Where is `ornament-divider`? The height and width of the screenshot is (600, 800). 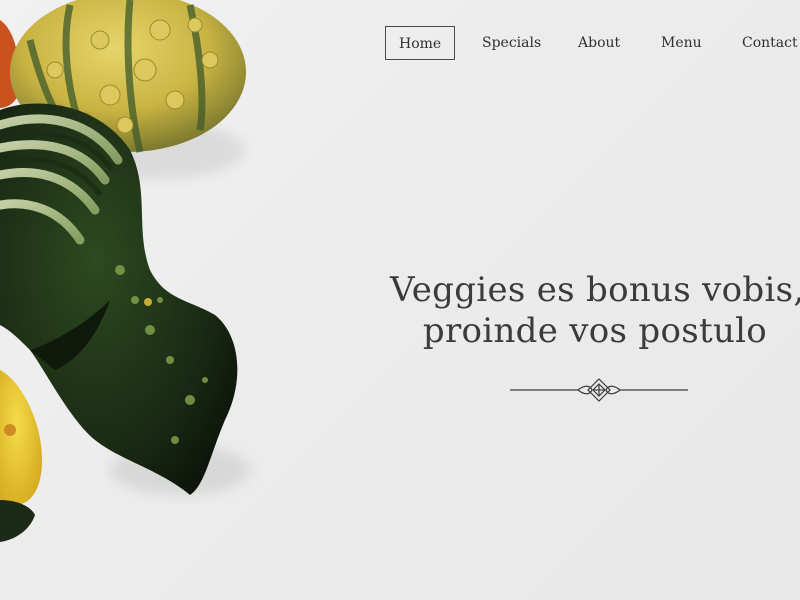
ornament-divider is located at coordinates (599, 390).